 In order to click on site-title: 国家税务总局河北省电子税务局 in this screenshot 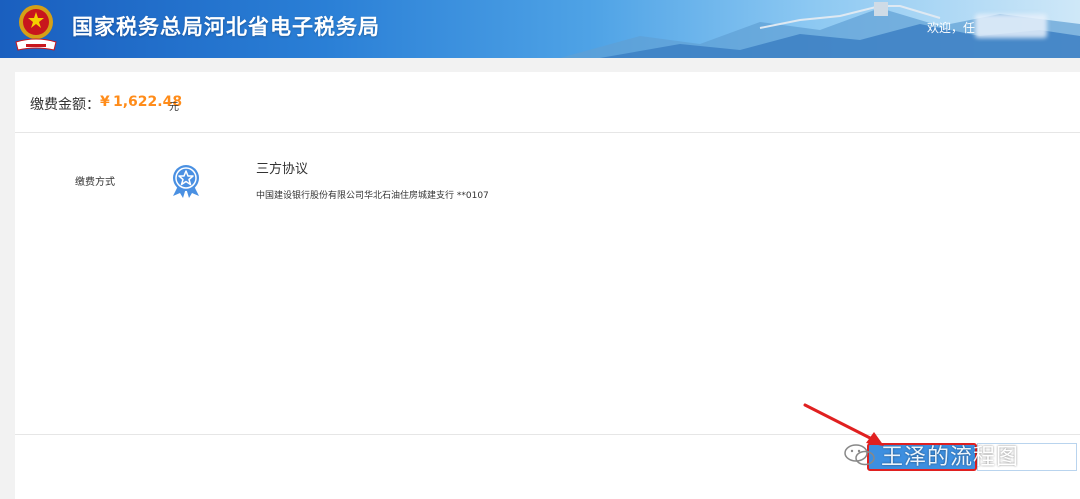, I will do `click(226, 27)`.